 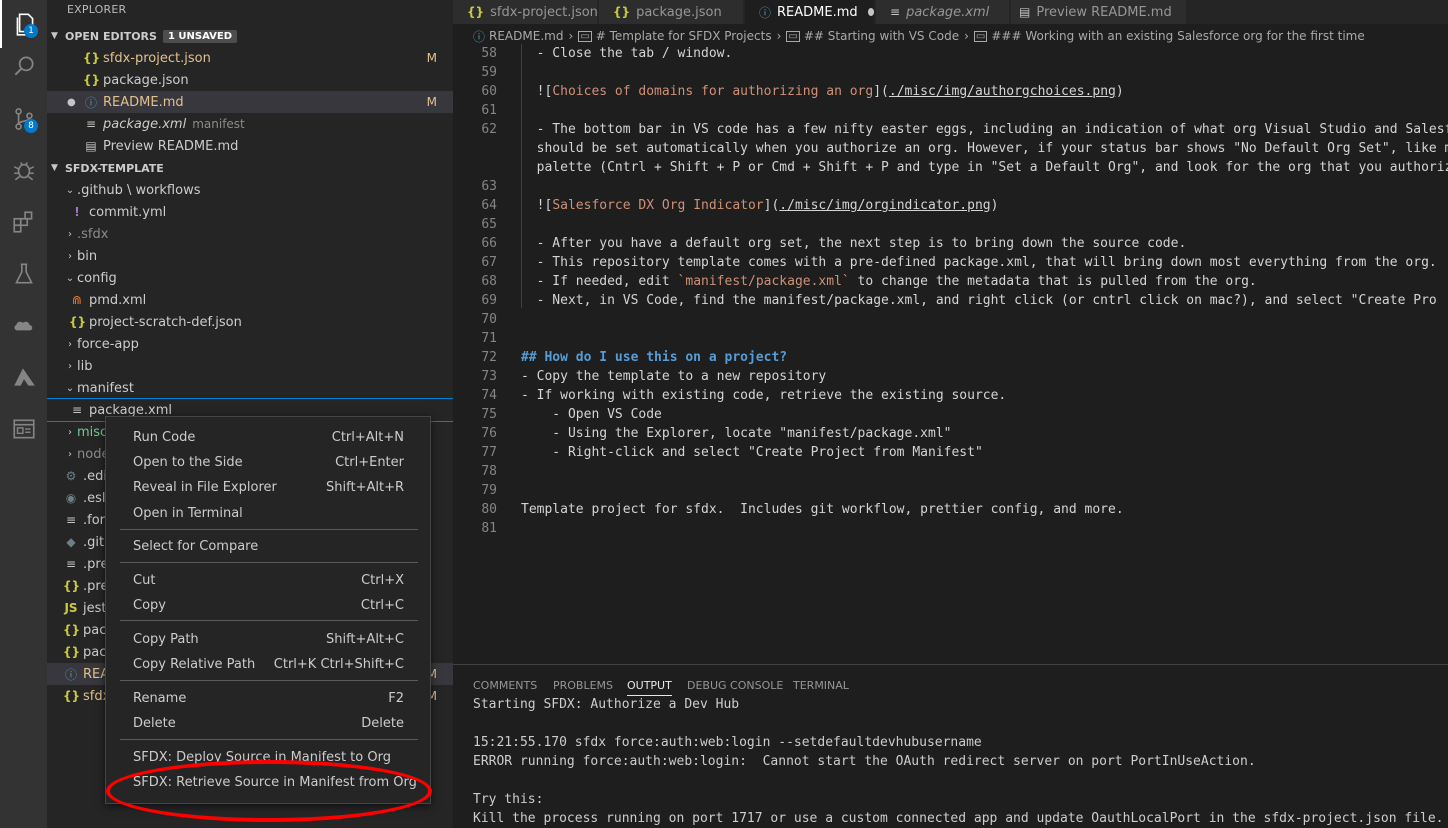 What do you see at coordinates (250, 278) in the screenshot?
I see `tree-folder: ⌄ config` at bounding box center [250, 278].